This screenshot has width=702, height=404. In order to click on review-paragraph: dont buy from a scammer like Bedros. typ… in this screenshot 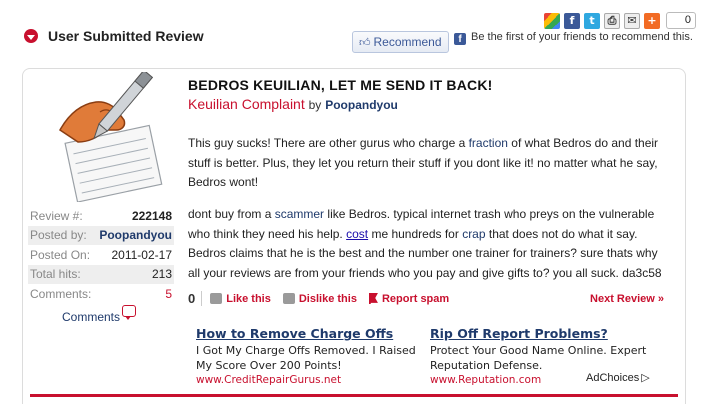, I will do `click(425, 243)`.